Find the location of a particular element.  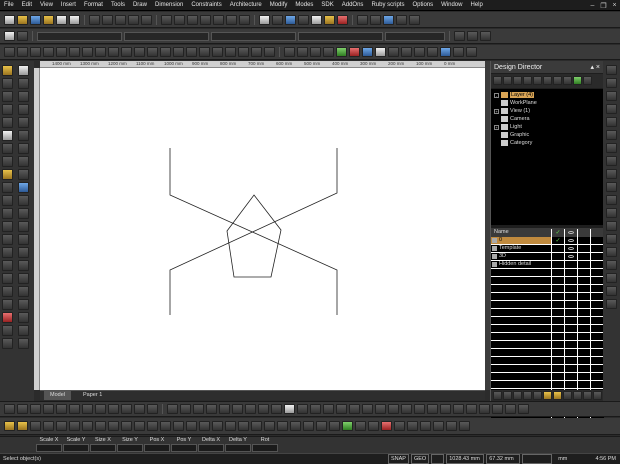

column-visible is located at coordinates (570, 232).